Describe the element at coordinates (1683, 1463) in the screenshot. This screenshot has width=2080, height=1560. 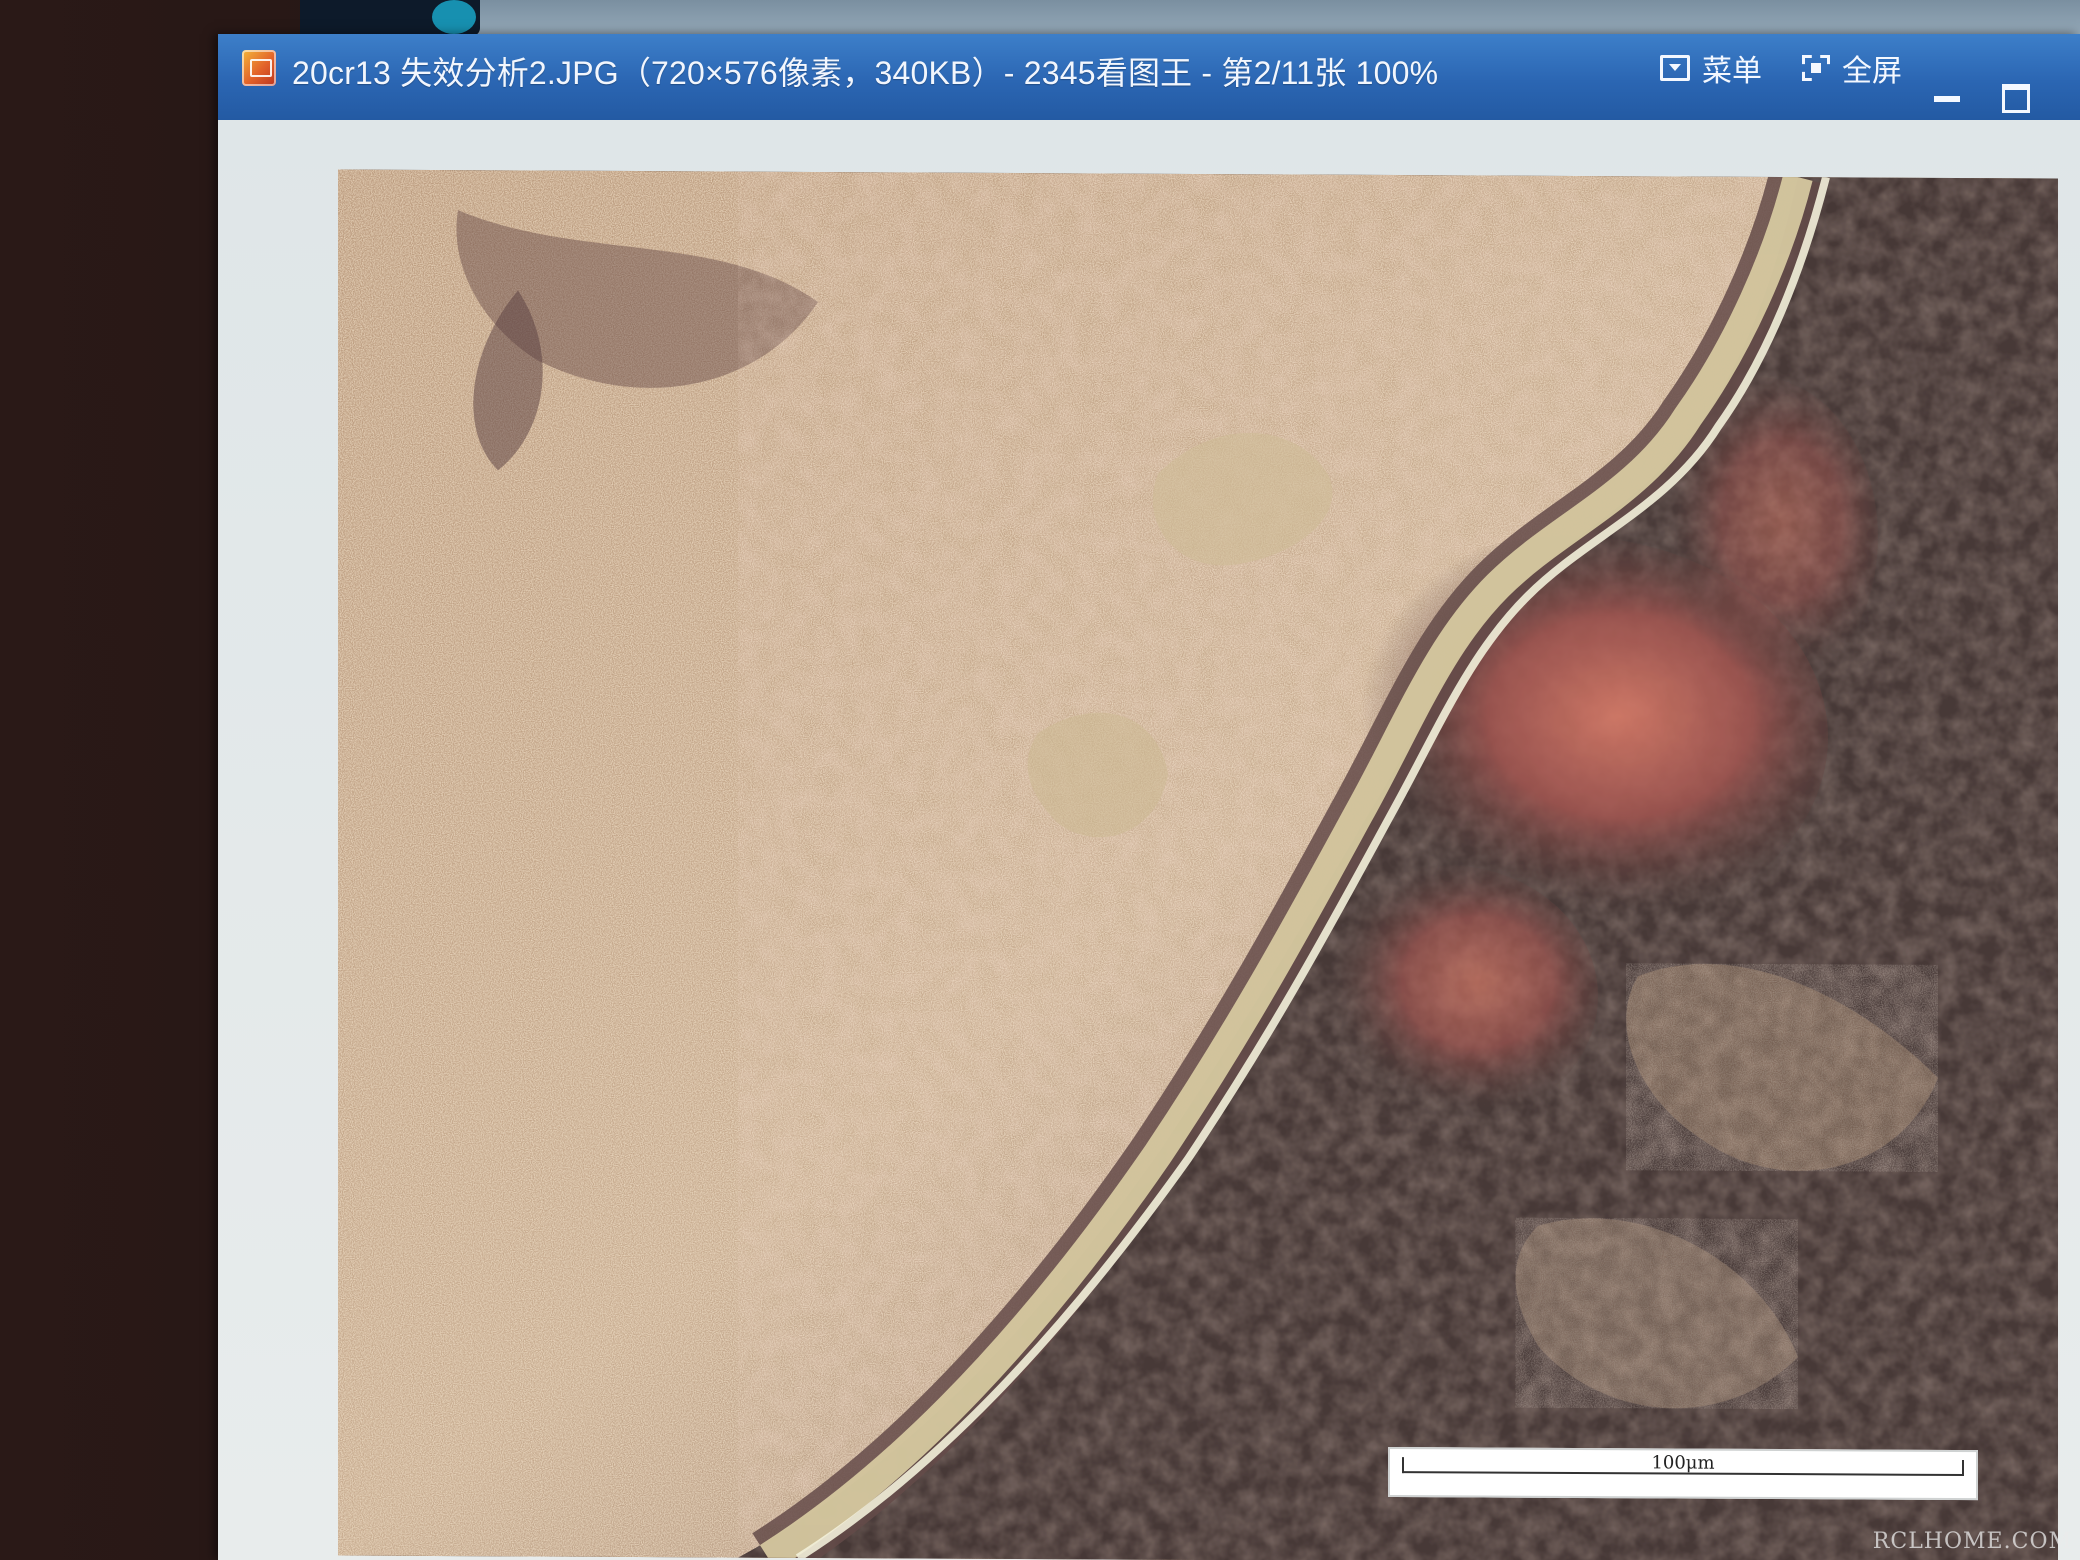
I see `scale-bar-label: 100μm` at that location.